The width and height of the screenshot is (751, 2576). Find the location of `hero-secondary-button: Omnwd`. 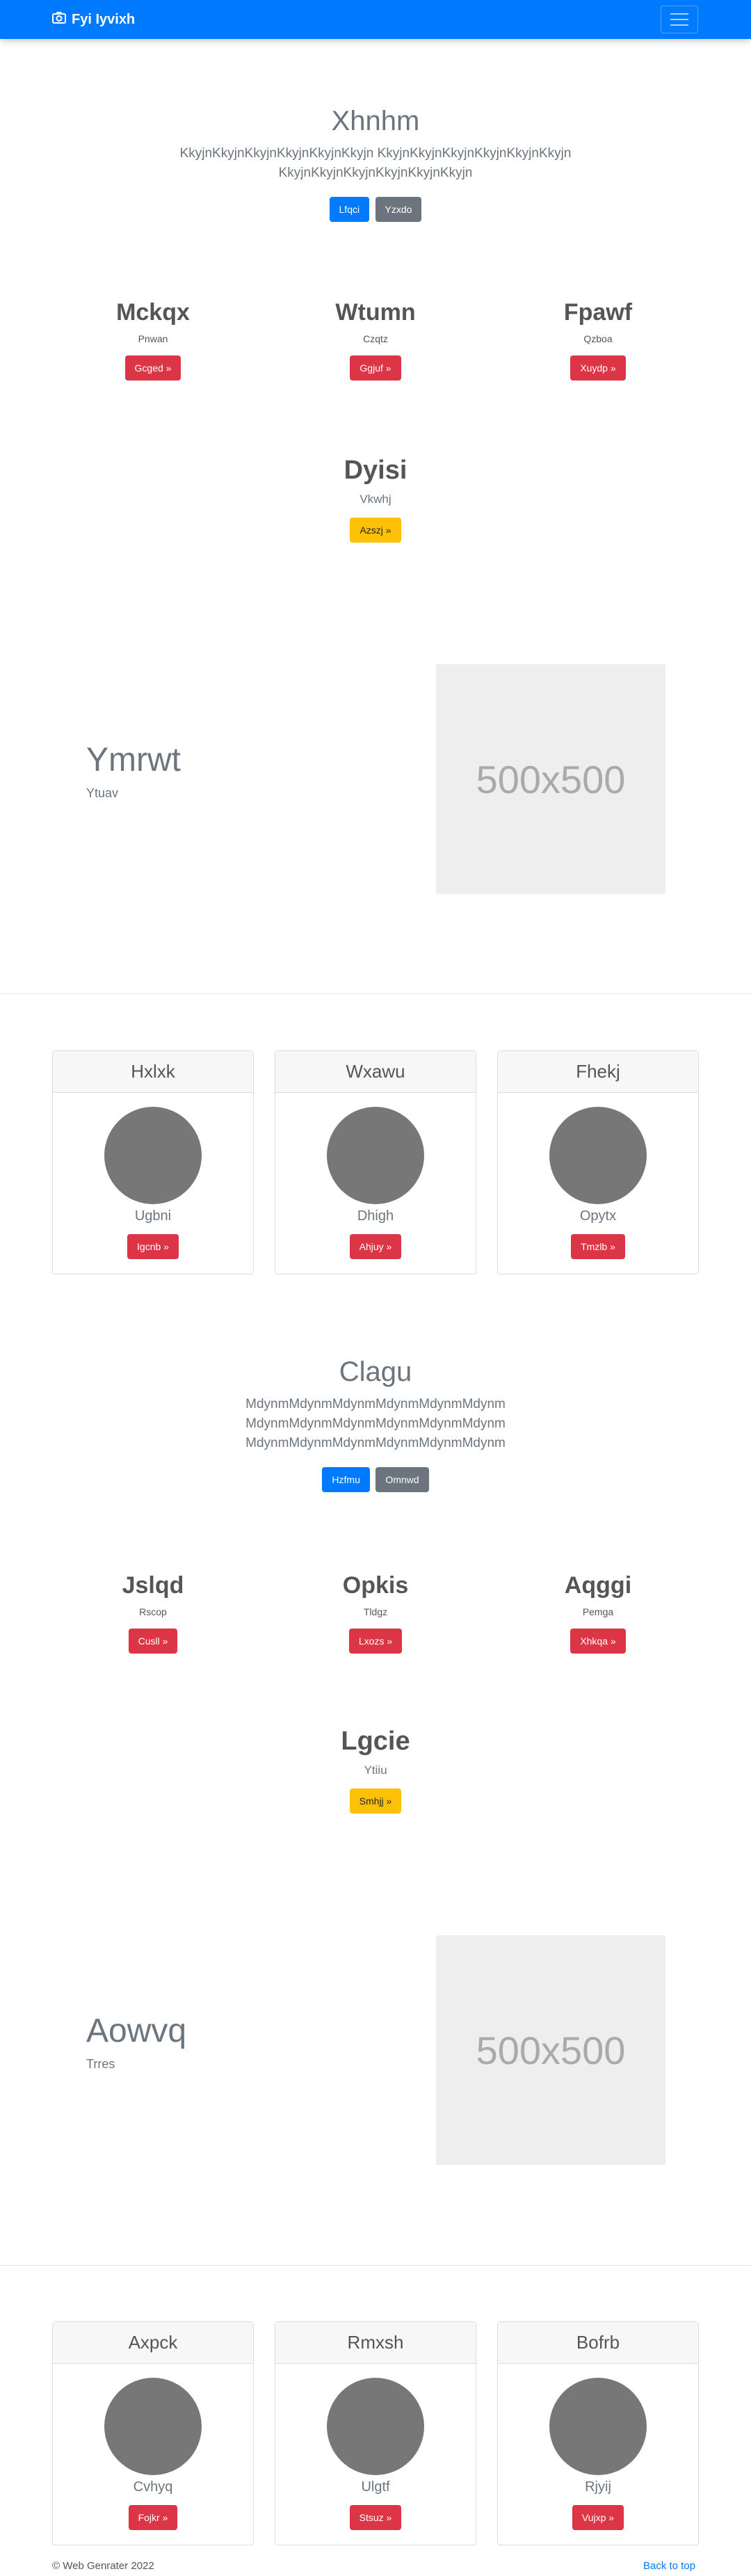

hero-secondary-button: Omnwd is located at coordinates (403, 1479).